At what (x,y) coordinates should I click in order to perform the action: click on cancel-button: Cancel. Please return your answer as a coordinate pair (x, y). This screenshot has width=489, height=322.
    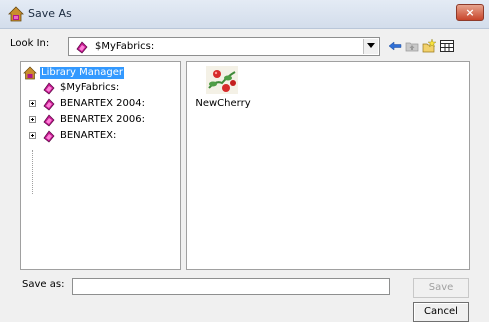
    Looking at the image, I should click on (441, 312).